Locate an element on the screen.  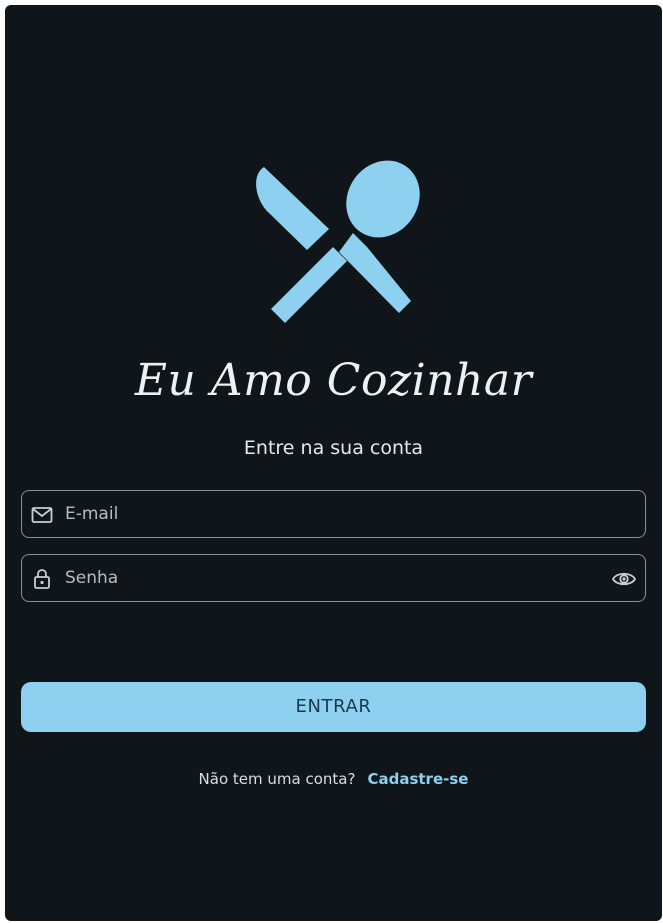
mail-icon is located at coordinates (42, 515).